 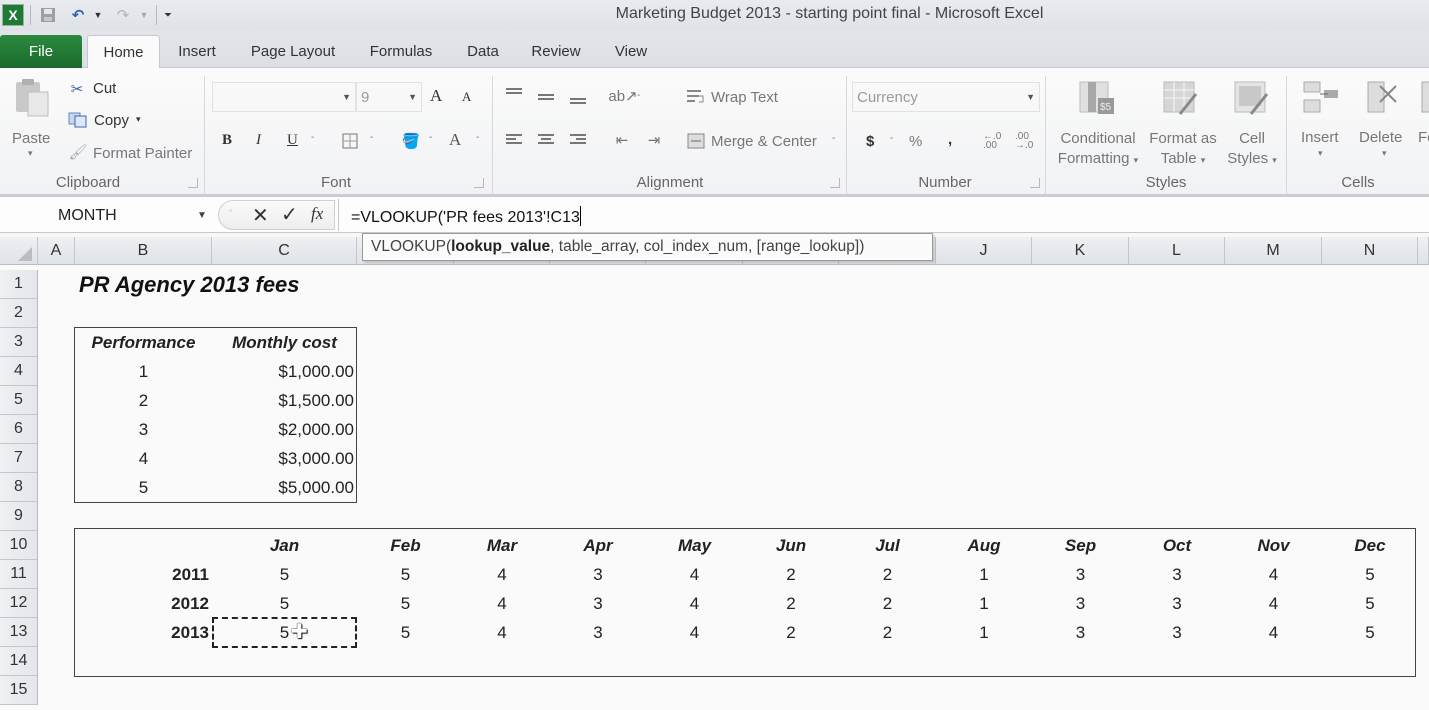 I want to click on month-header-mar: Mar, so click(x=502, y=545).